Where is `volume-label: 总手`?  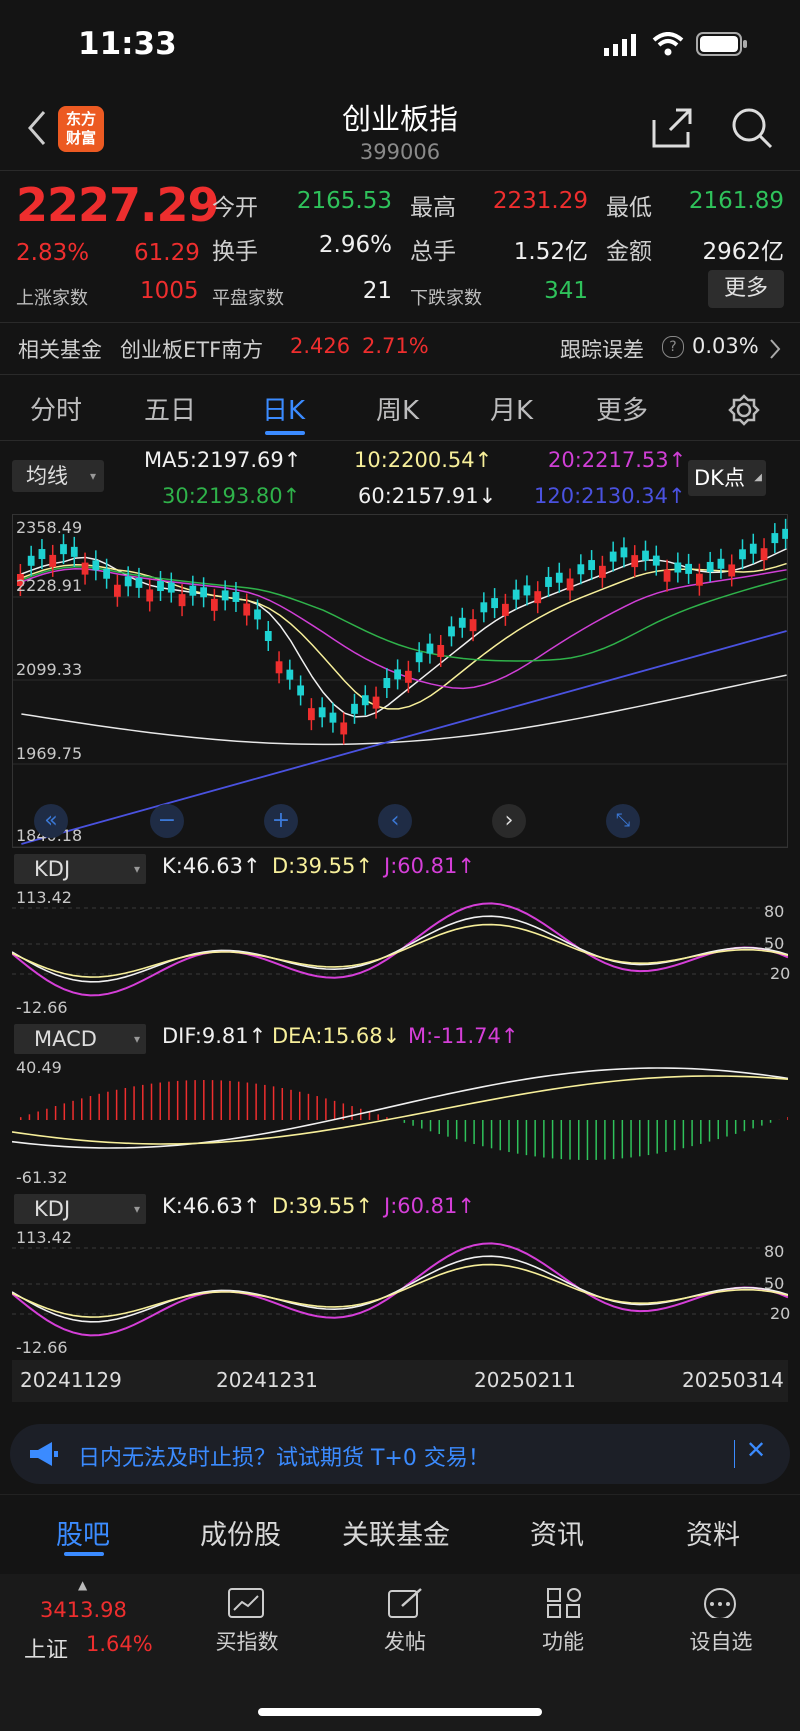 volume-label: 总手 is located at coordinates (433, 252).